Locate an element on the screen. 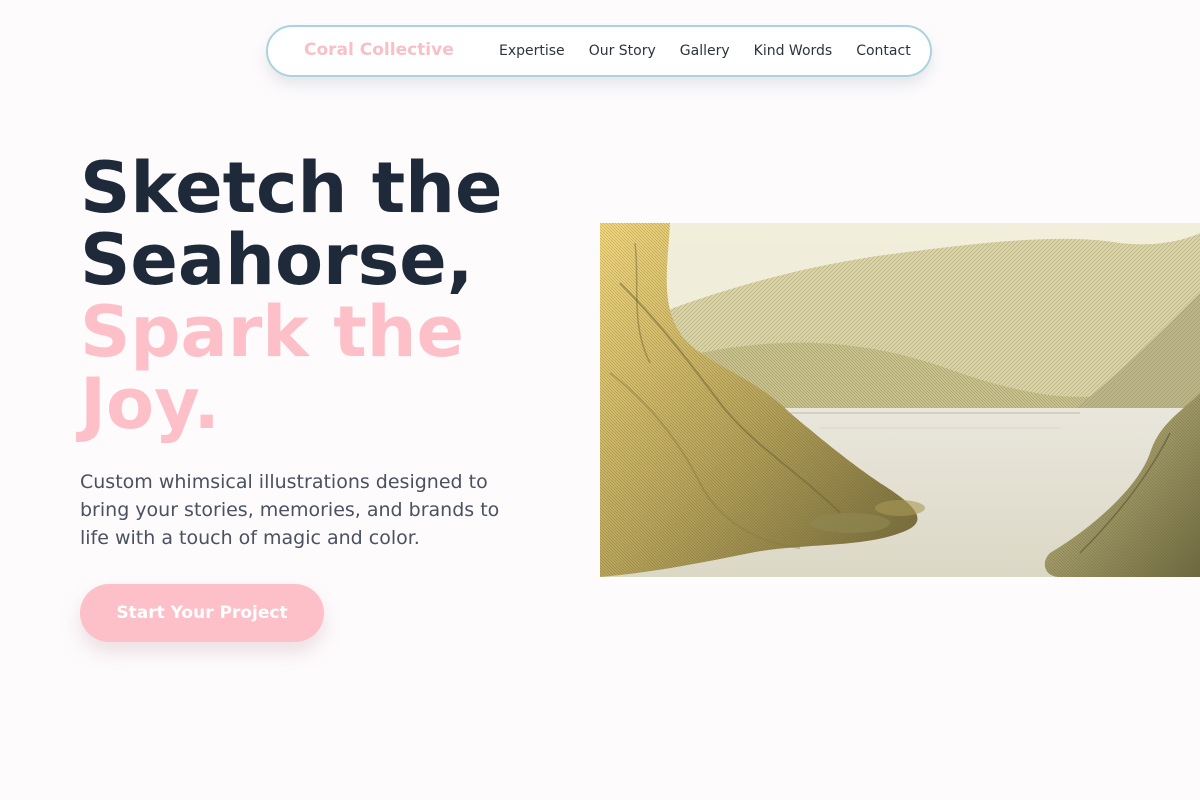  nav-link-gallery: Gallery is located at coordinates (705, 51).